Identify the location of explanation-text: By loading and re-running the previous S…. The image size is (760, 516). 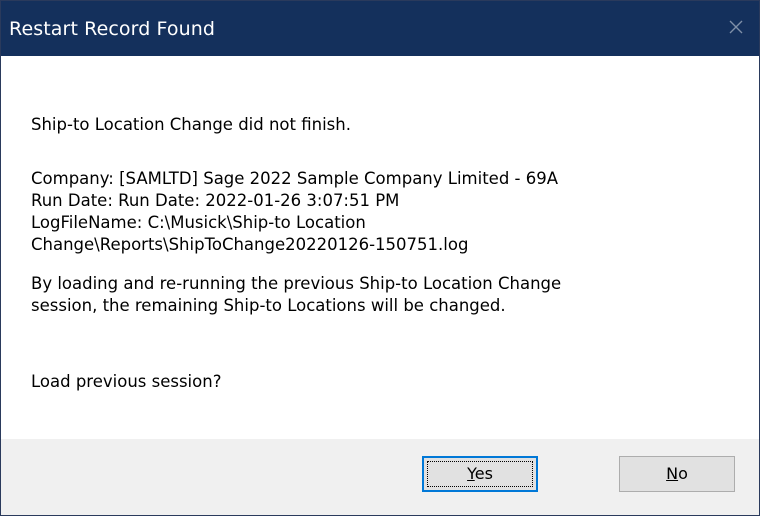
(296, 295).